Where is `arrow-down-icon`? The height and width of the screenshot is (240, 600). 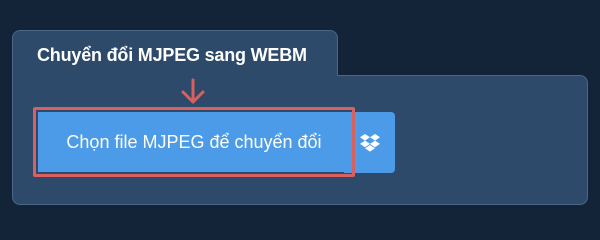 arrow-down-icon is located at coordinates (193, 91).